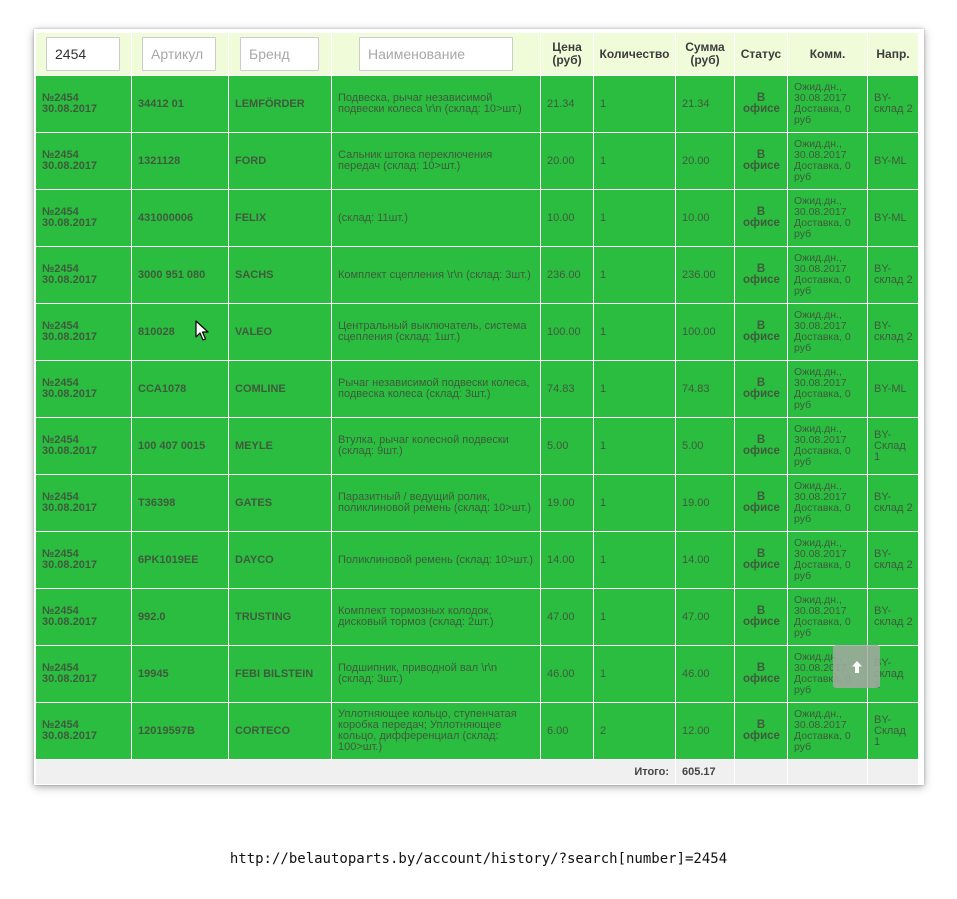 Image resolution: width=957 pixels, height=899 pixels. I want to click on article-cell: 34412 01, so click(180, 104).